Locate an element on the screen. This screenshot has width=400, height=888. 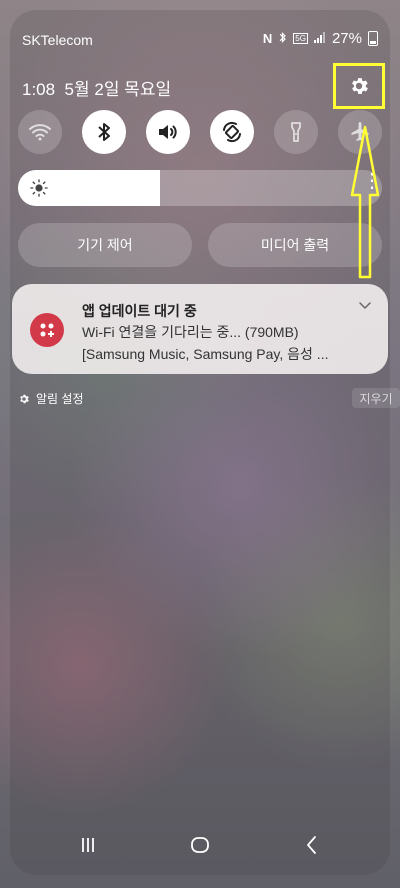
home-icon is located at coordinates (200, 845).